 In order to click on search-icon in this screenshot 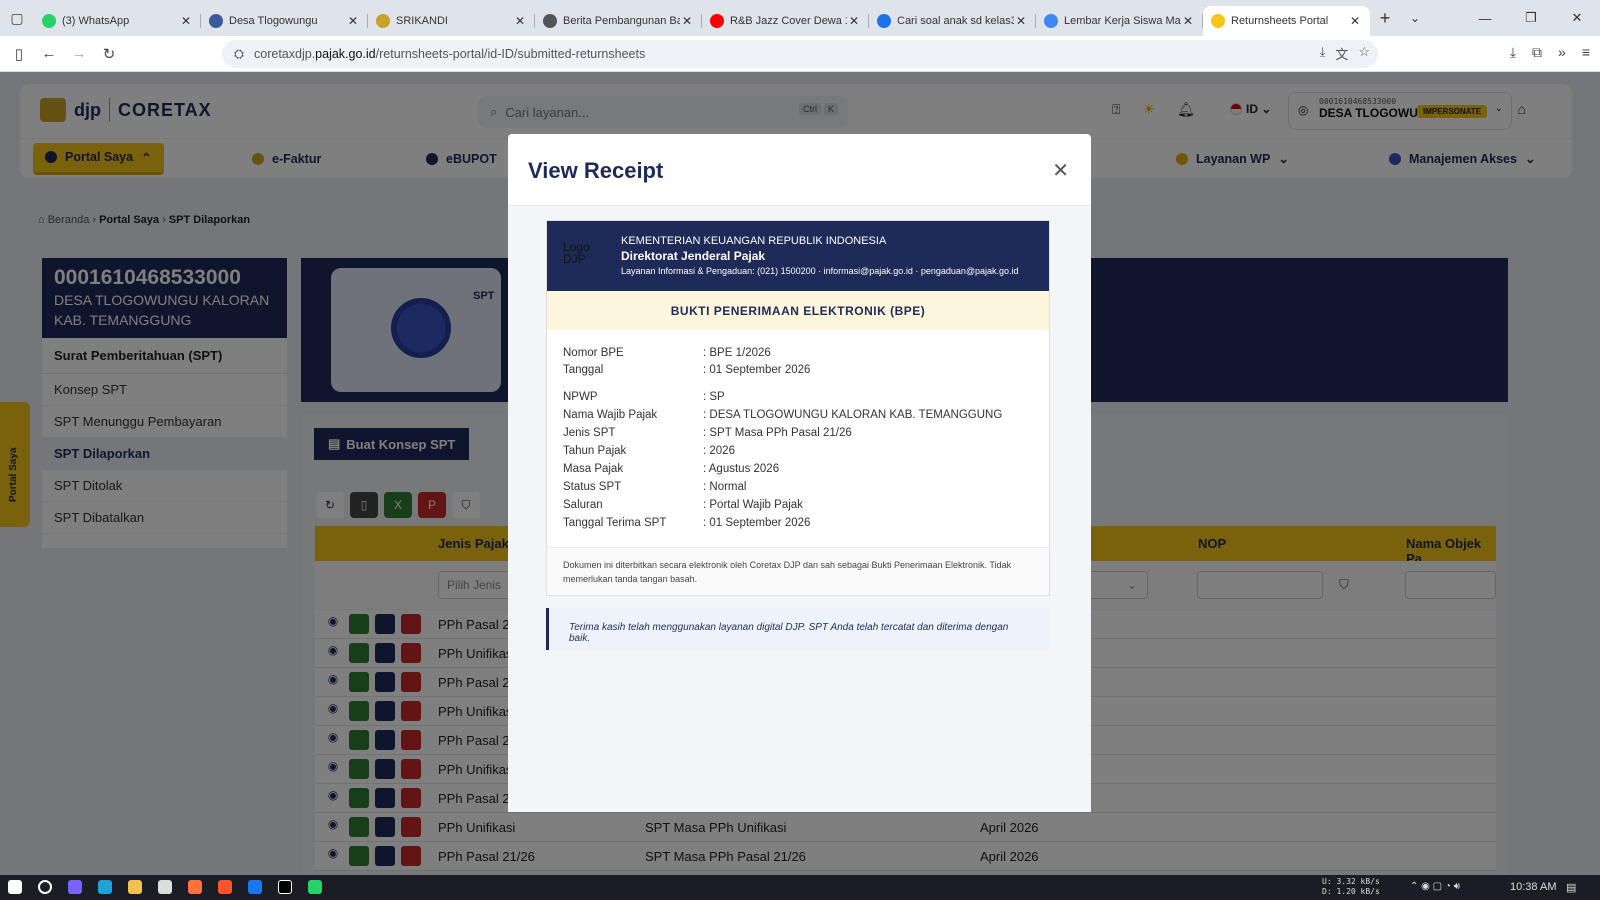, I will do `click(45, 887)`.